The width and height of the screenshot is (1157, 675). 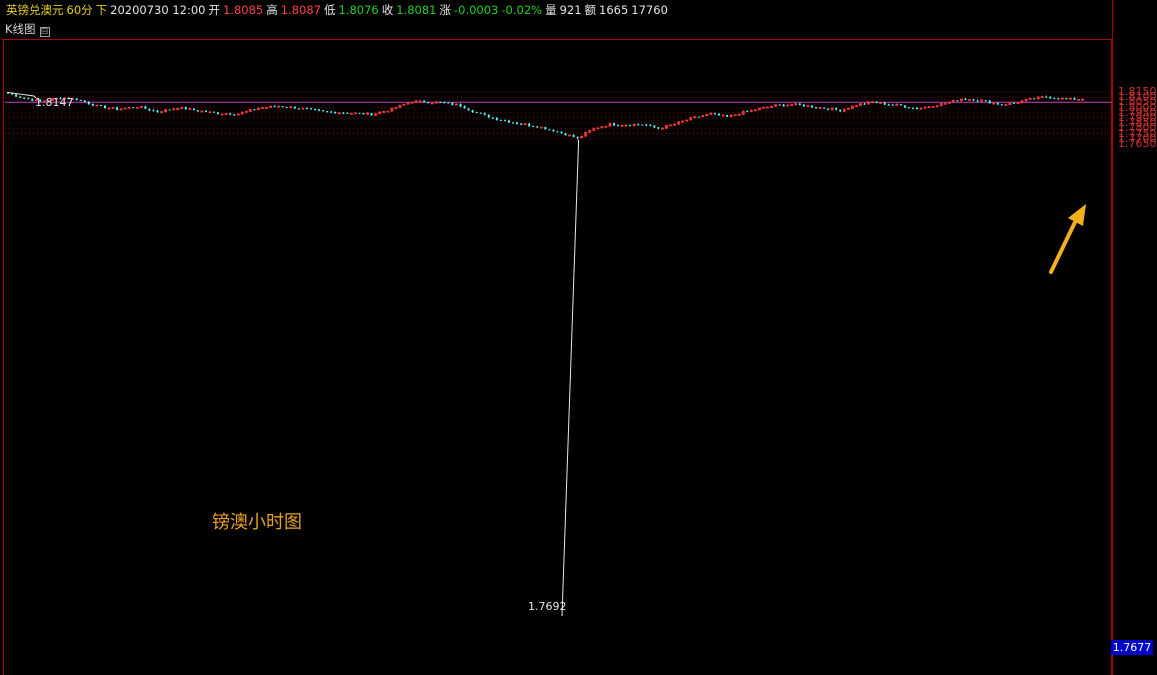 I want to click on high-marker-label: 1.8147, so click(x=54, y=102).